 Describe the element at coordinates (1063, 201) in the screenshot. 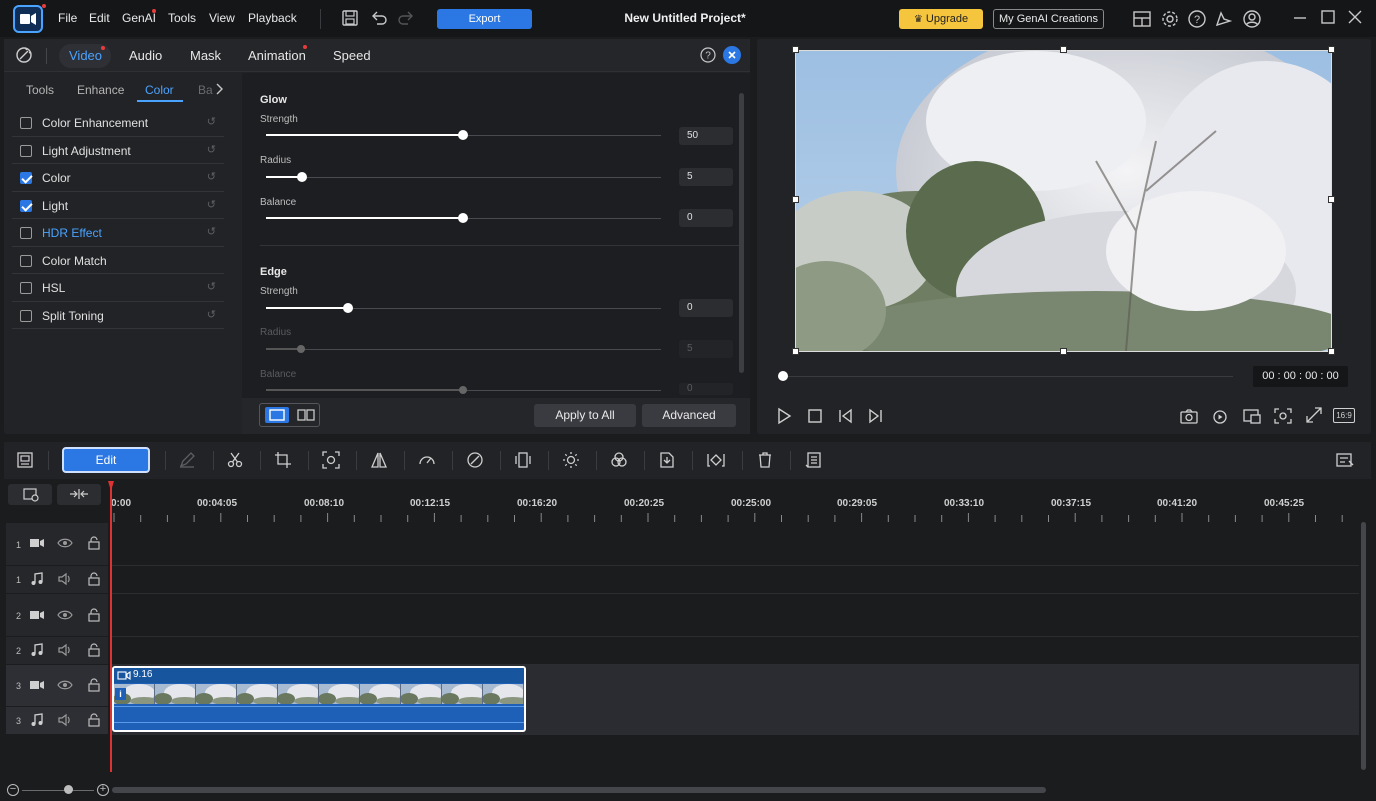

I see `preview-image` at that location.